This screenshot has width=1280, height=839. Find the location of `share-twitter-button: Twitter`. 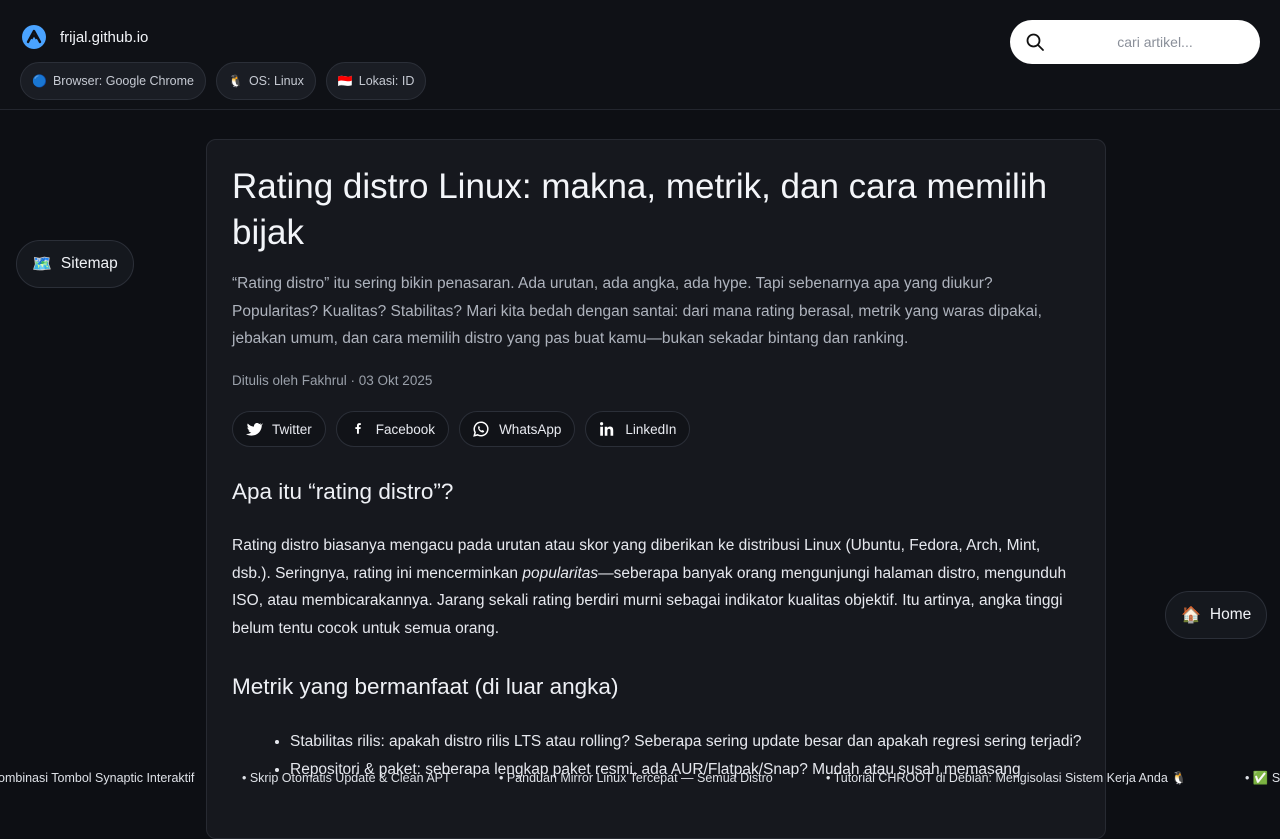

share-twitter-button: Twitter is located at coordinates (279, 429).